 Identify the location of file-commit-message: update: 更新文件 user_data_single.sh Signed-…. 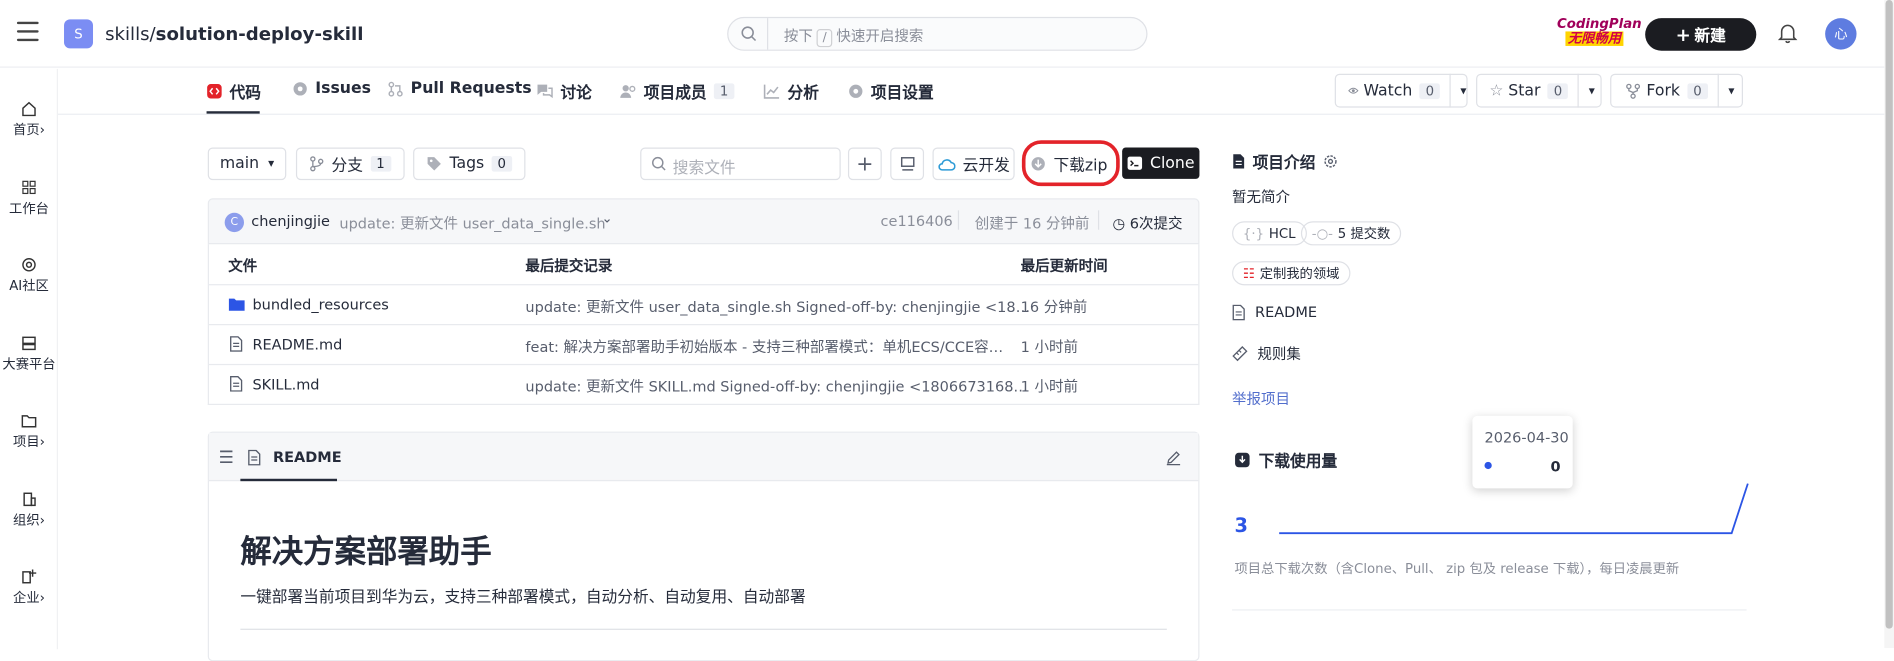
(777, 306).